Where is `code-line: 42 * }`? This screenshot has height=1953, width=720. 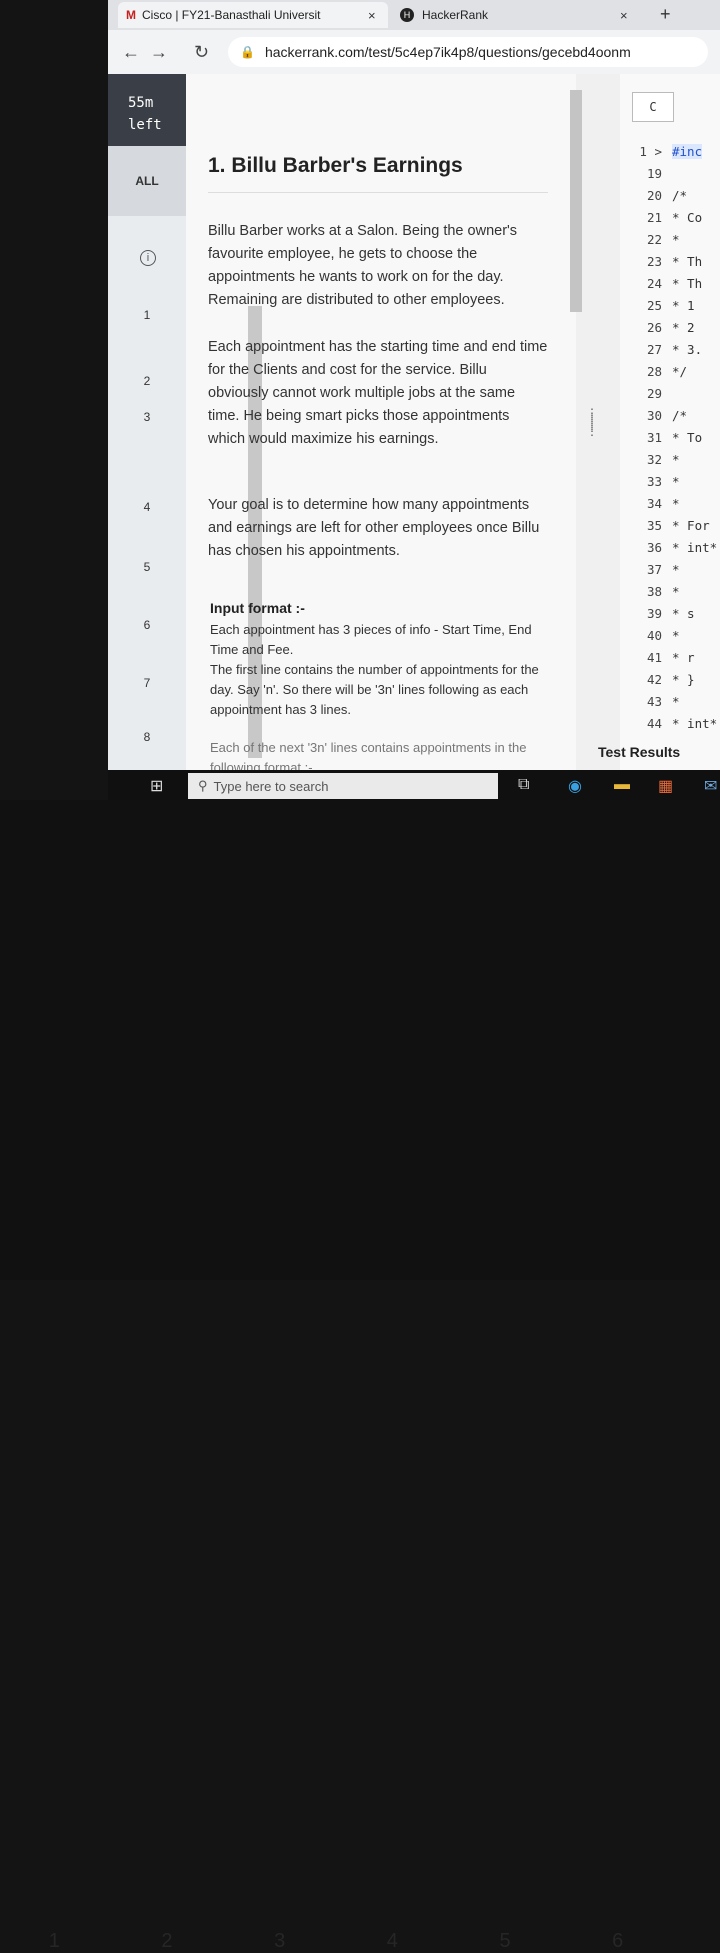 code-line: 42 * } is located at coordinates (670, 683).